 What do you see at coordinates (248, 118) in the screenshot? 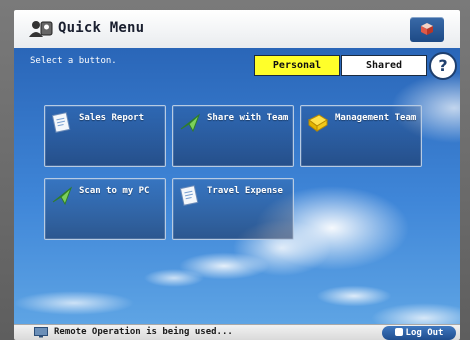
I see `tile-label: Share with Team` at bounding box center [248, 118].